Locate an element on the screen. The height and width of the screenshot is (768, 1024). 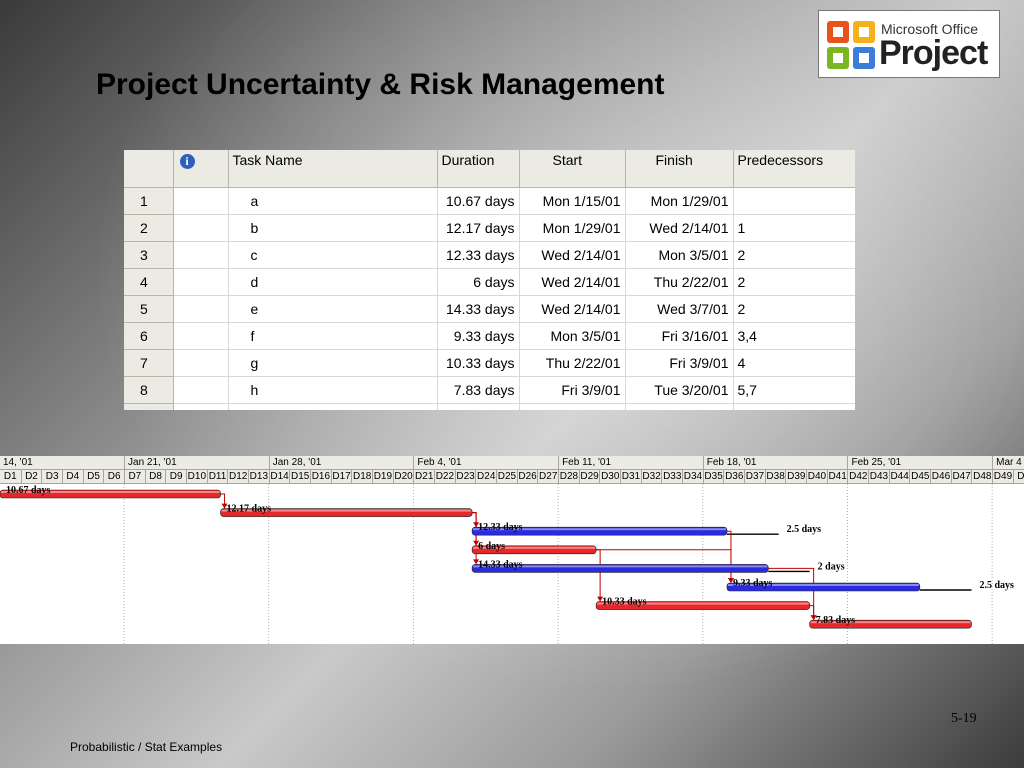
table-row: 5 e 14.33 days Wed 2/14/01 Wed 3/7/01 2 is located at coordinates (489, 309).